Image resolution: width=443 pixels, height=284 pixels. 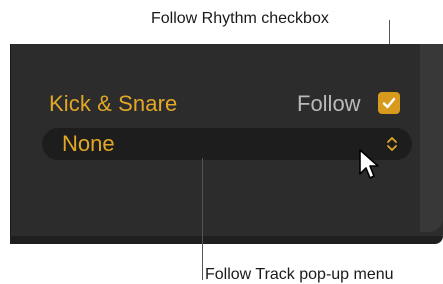 What do you see at coordinates (240, 18) in the screenshot?
I see `callout-follow-rhythm: Follow Rhythm checkbox` at bounding box center [240, 18].